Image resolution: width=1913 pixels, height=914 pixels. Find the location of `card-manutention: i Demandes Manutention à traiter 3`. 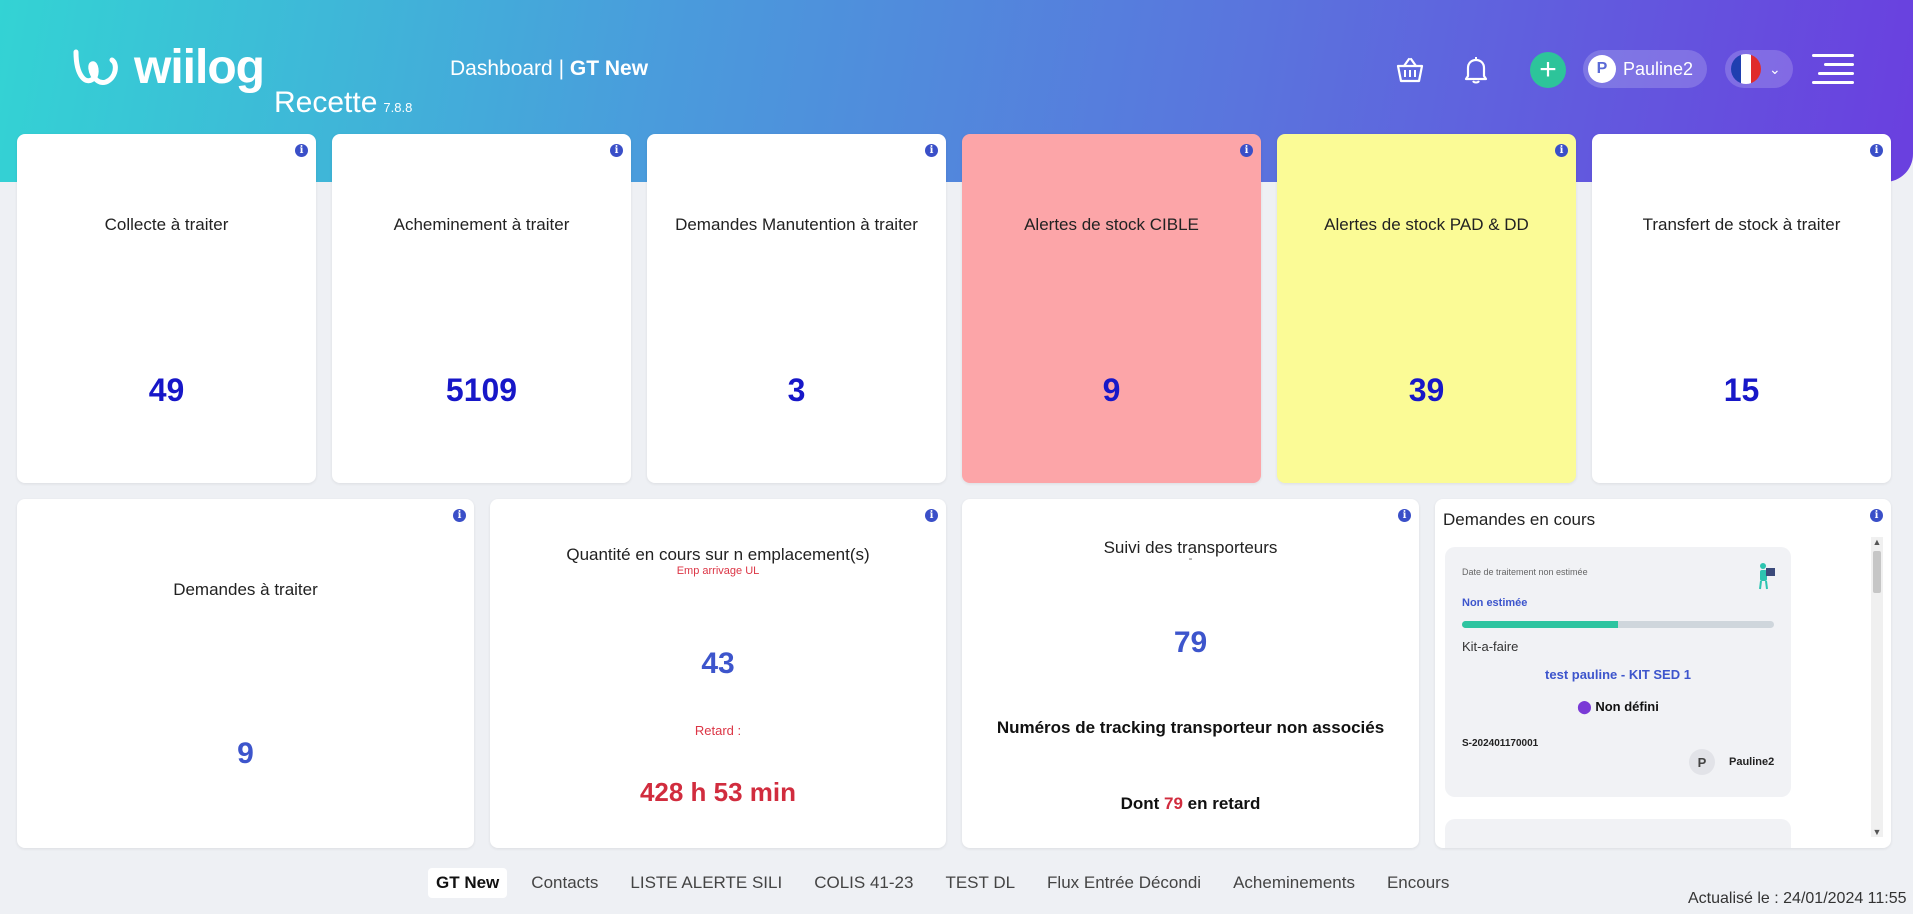

card-manutention: i Demandes Manutention à traiter 3 is located at coordinates (796, 308).